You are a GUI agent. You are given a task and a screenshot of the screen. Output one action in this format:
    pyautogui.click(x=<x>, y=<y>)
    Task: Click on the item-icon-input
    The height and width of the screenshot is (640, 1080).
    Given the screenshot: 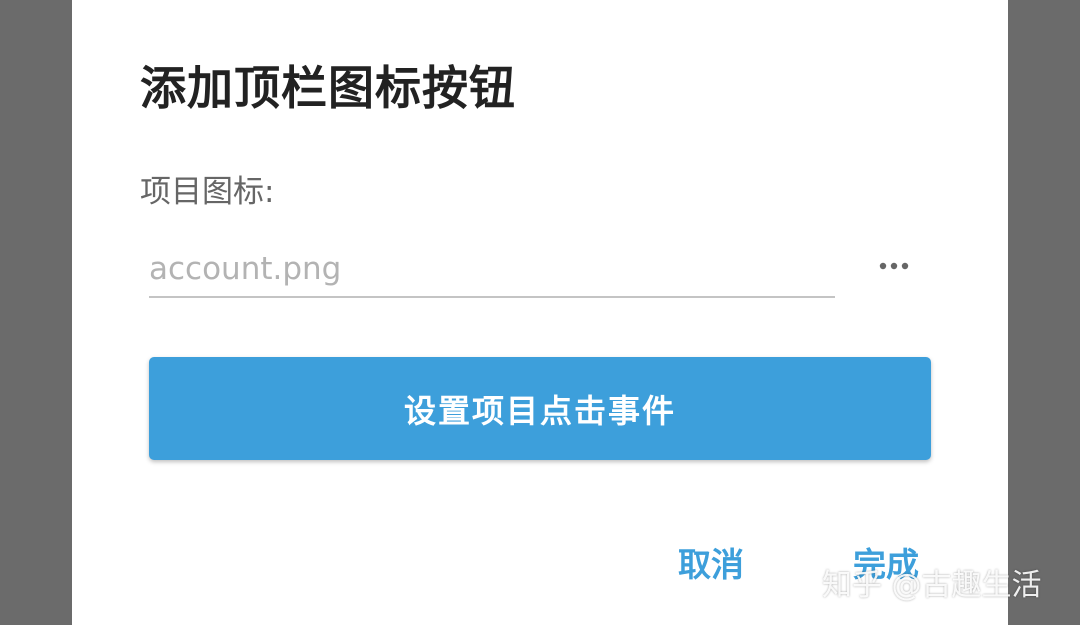 What is the action you would take?
    pyautogui.click(x=492, y=269)
    